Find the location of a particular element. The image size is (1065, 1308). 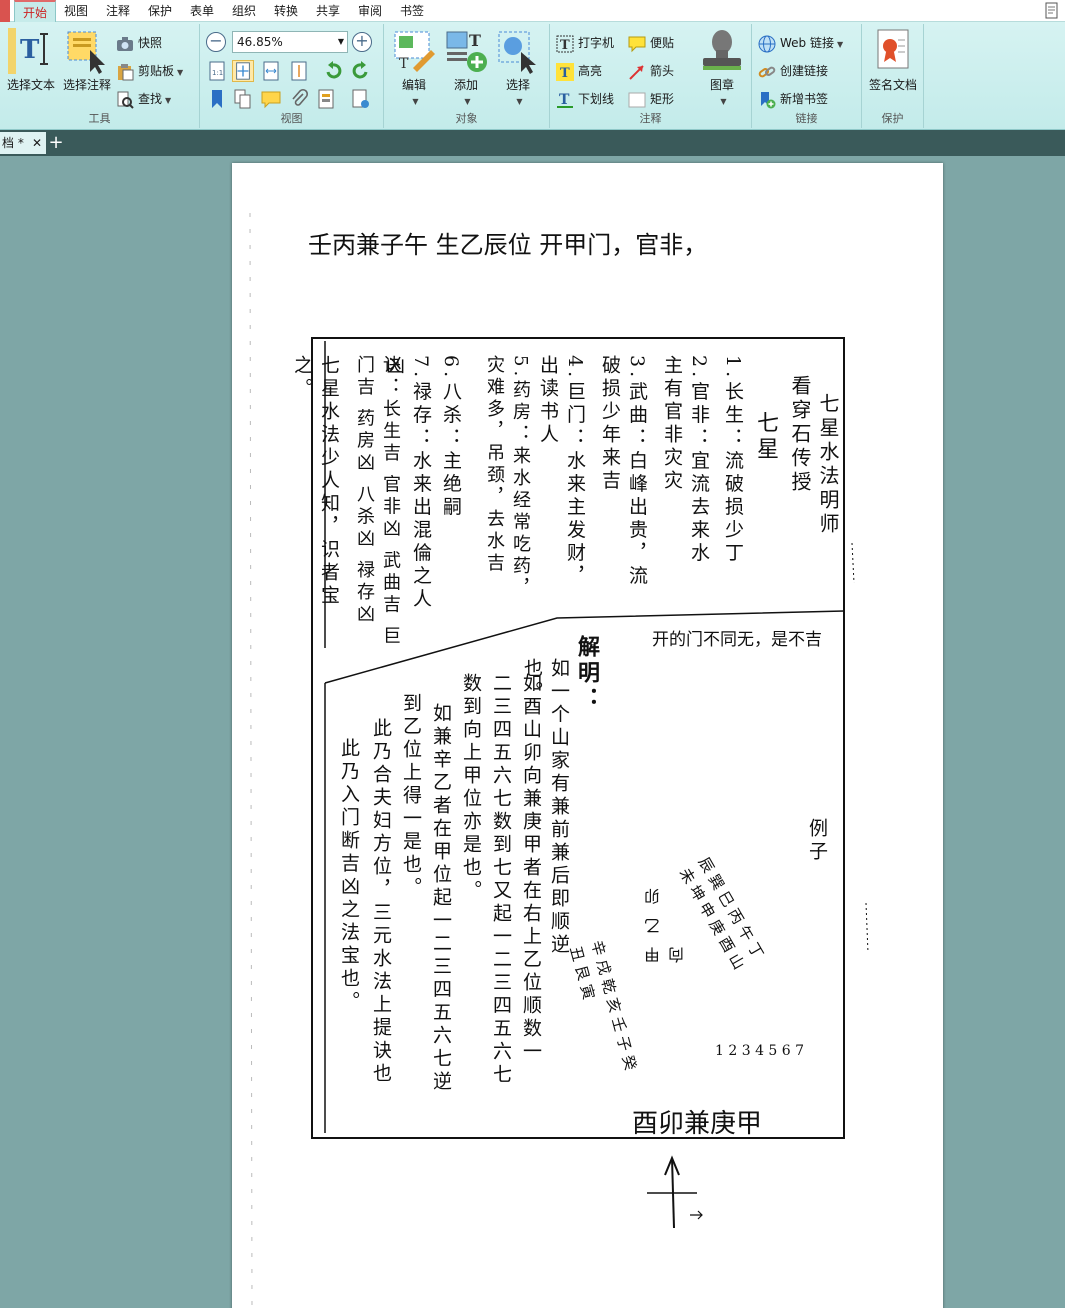

tab-comment: 注释 is located at coordinates (118, 11).